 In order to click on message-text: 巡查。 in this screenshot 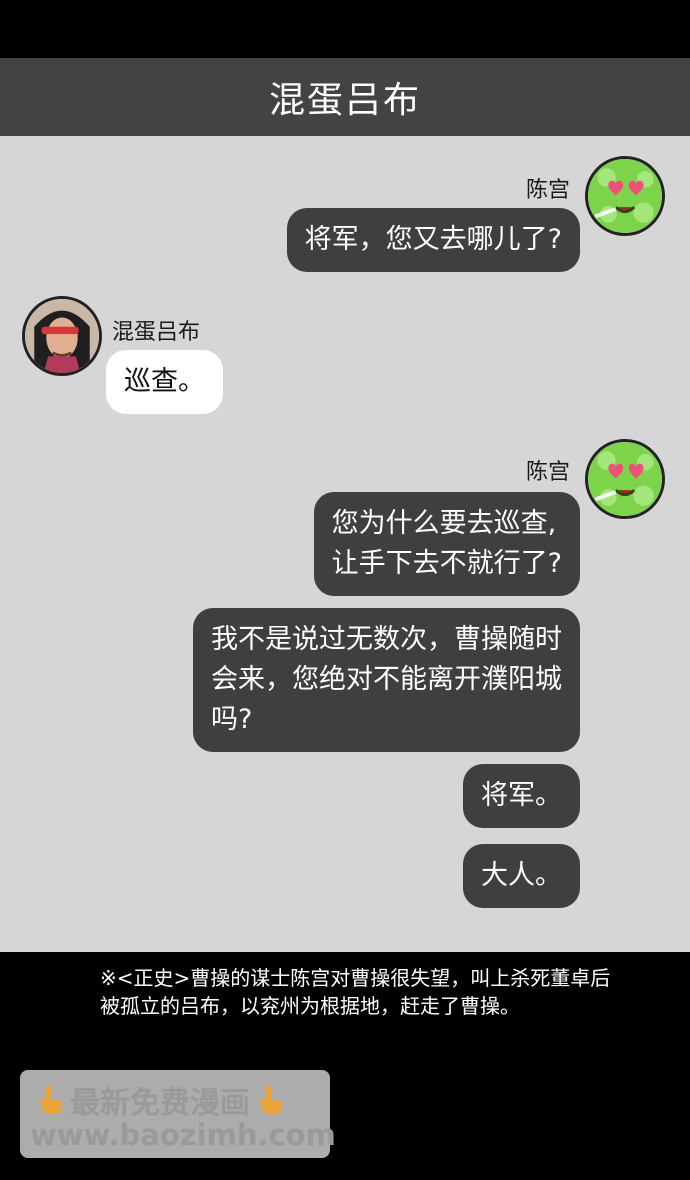, I will do `click(164, 381)`.